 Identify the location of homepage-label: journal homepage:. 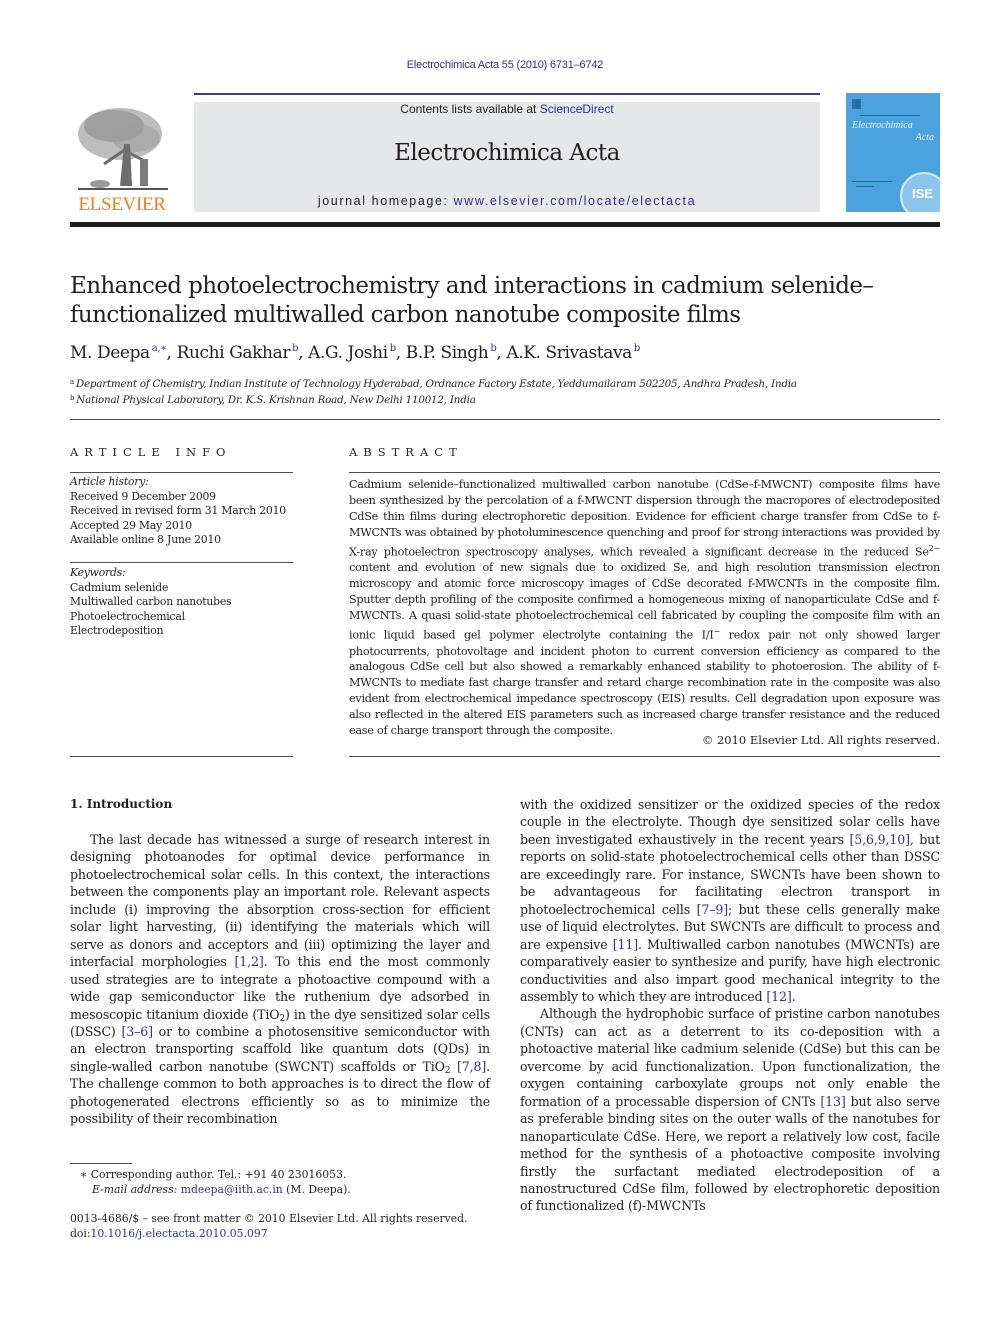
(385, 201).